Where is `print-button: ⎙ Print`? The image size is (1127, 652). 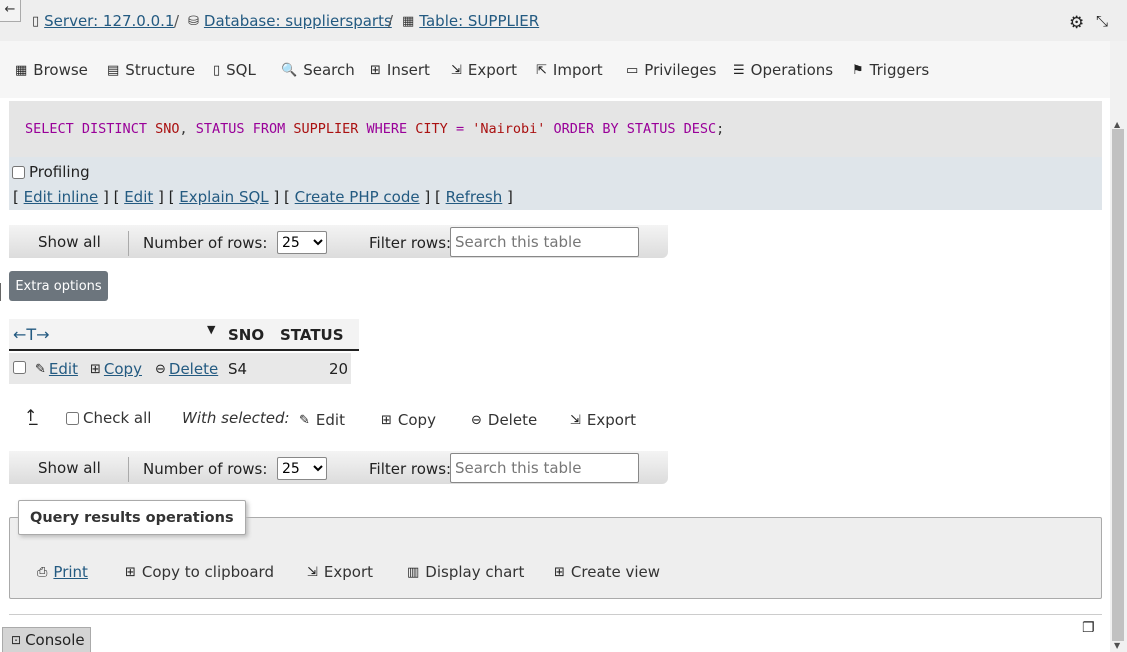 print-button: ⎙ Print is located at coordinates (62, 572).